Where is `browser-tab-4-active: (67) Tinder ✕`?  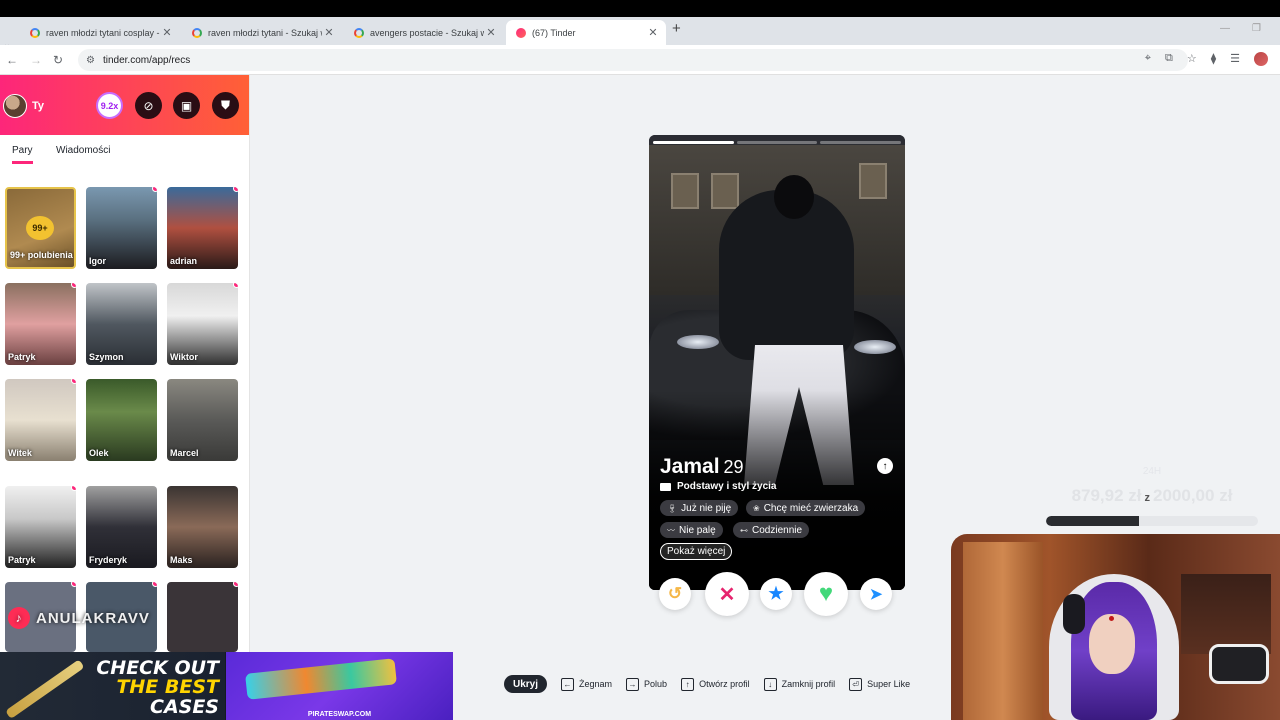 browser-tab-4-active: (67) Tinder ✕ is located at coordinates (586, 32).